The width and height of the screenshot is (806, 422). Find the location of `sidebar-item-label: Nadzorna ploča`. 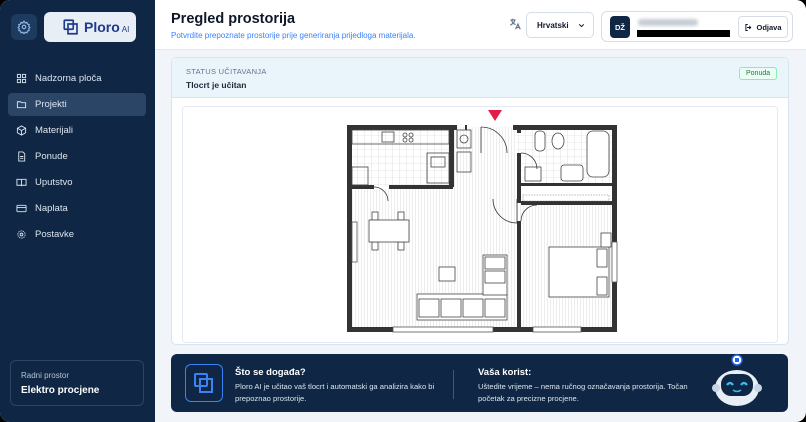

sidebar-item-label: Nadzorna ploča is located at coordinates (68, 78).